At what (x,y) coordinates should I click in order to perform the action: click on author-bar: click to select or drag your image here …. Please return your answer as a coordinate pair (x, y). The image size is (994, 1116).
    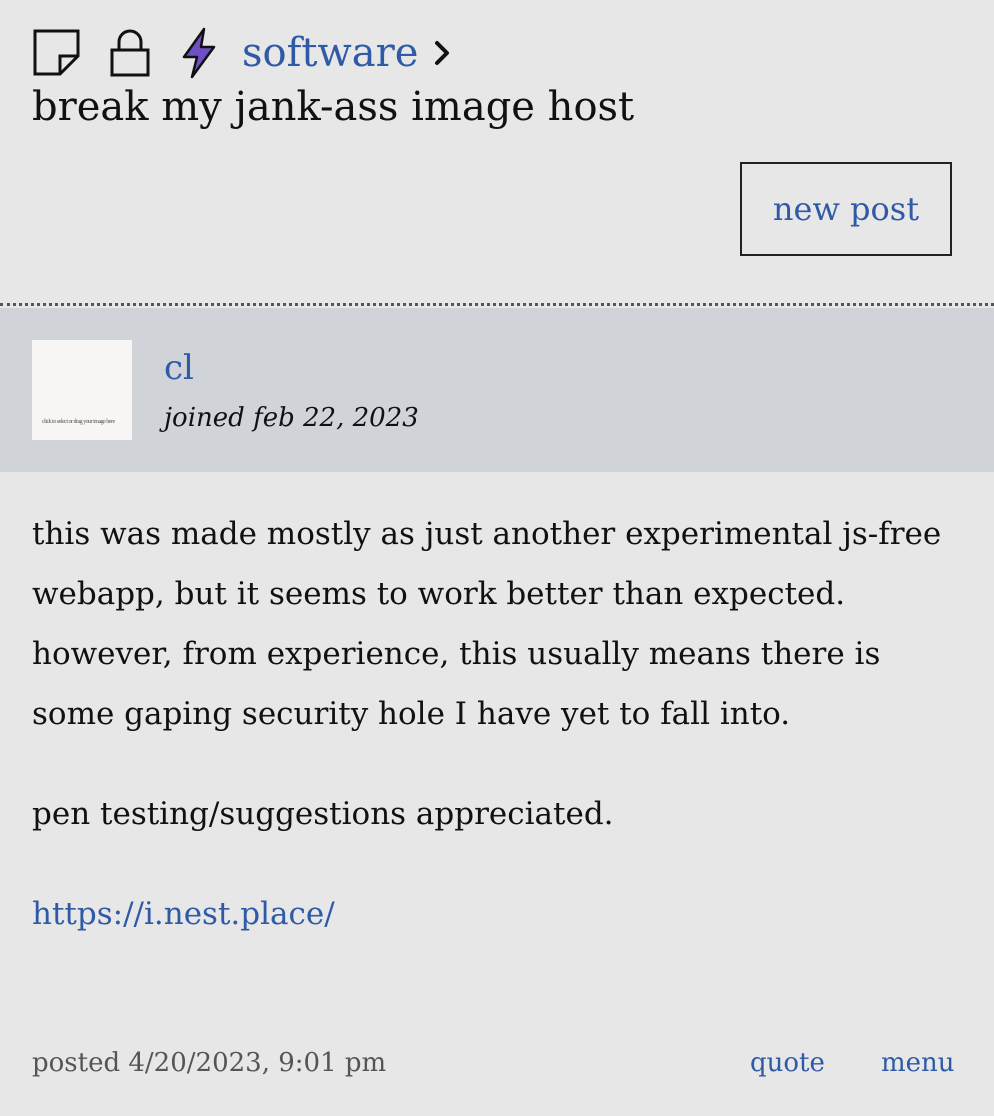
    Looking at the image, I should click on (497, 390).